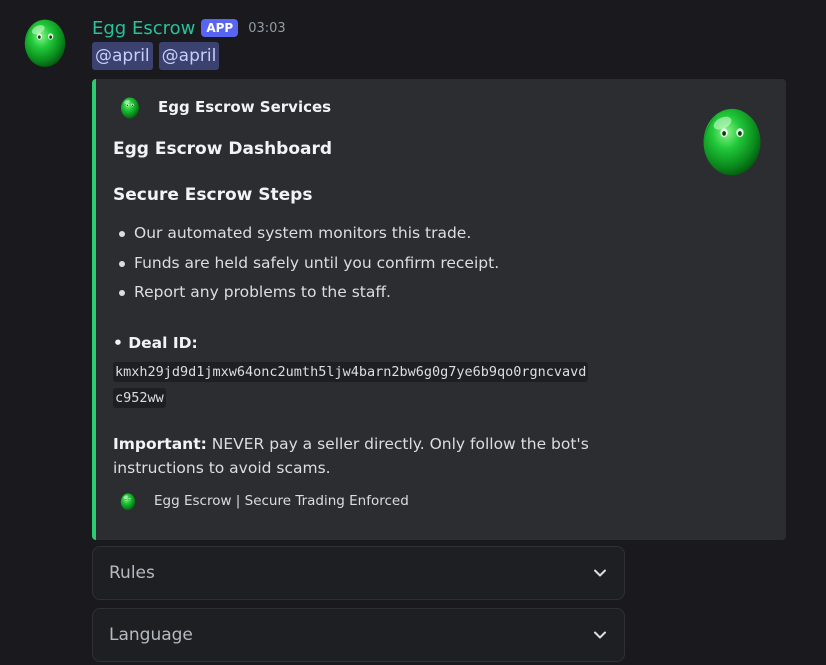  I want to click on embed-footer: Egg Escrow | Secure Trading Enforced, so click(264, 501).